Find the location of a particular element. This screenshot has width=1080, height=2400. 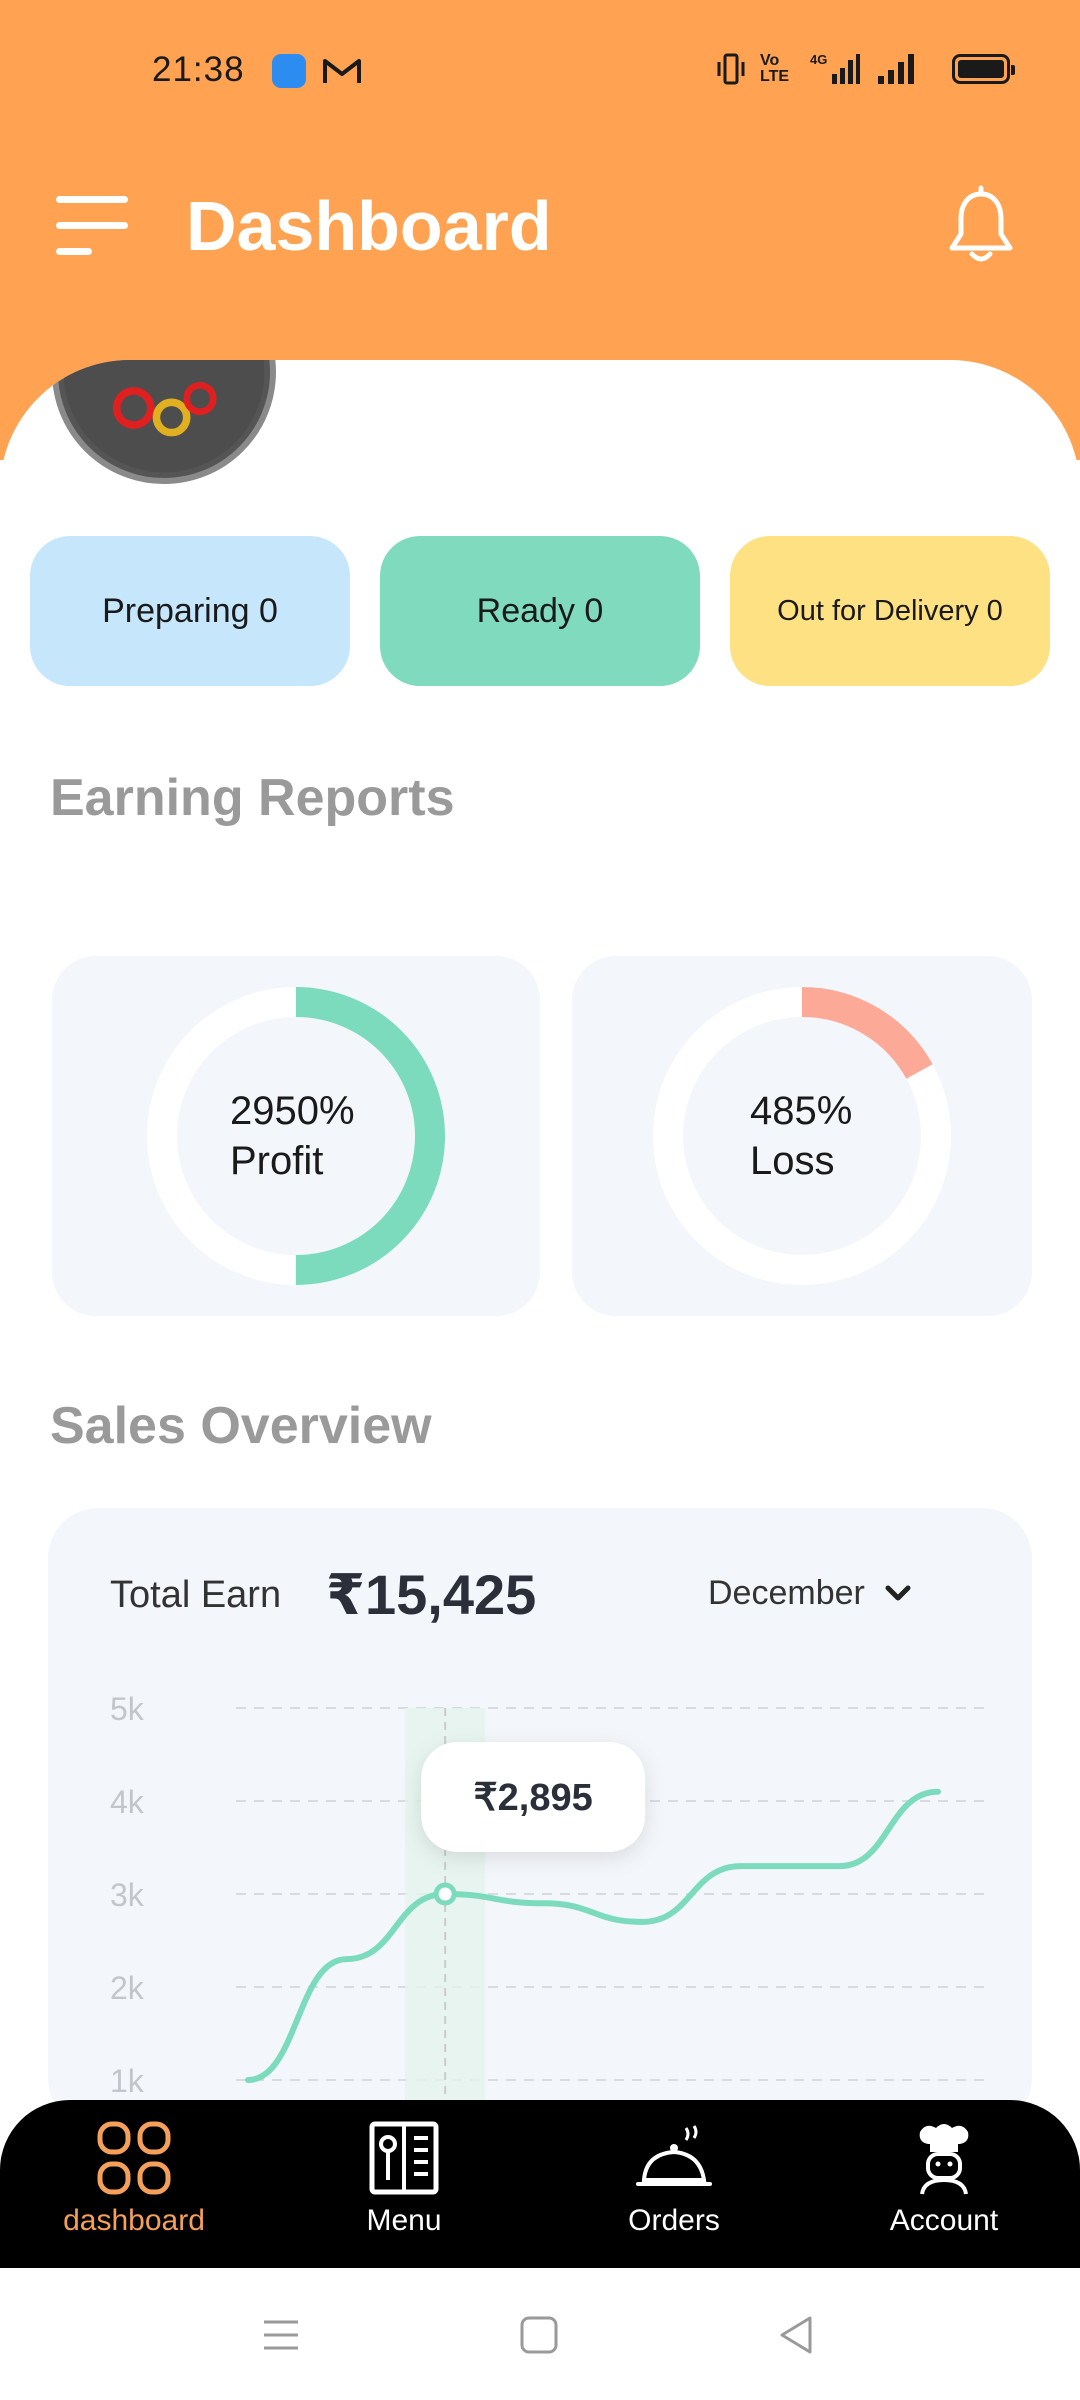

sales-overview-title: Sales Overview is located at coordinates (241, 1426).